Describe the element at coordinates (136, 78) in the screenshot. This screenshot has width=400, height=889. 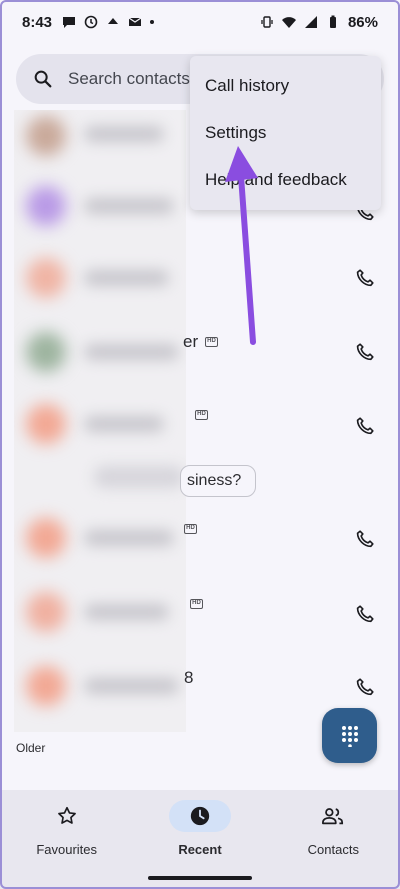
I see `search-placeholder: Search contacts a` at that location.